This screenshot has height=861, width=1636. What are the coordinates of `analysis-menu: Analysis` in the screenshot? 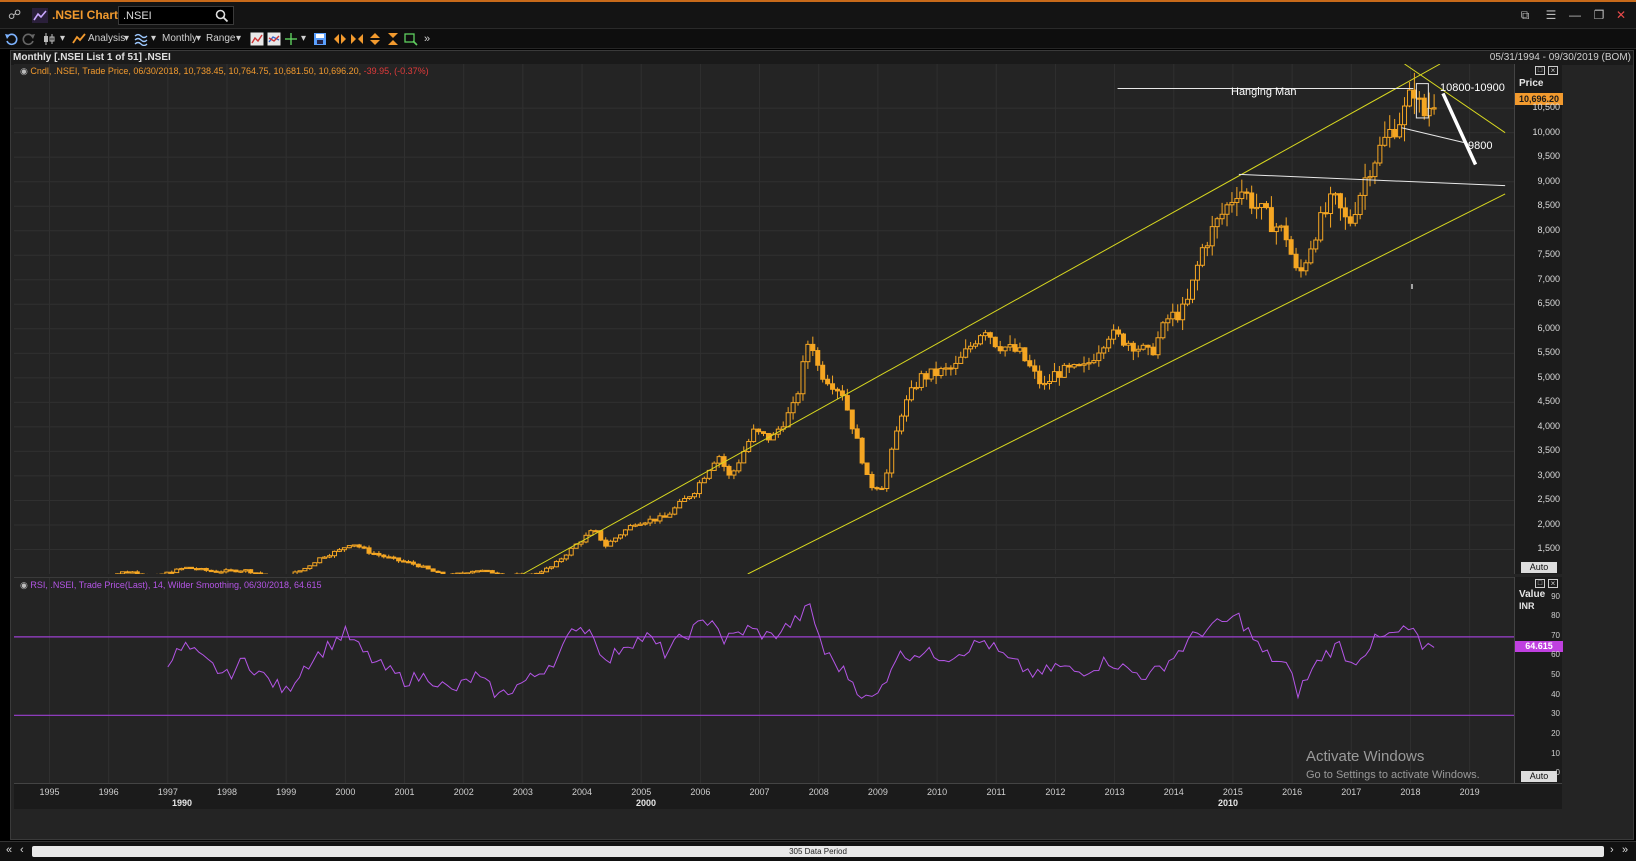 It's located at (106, 39).